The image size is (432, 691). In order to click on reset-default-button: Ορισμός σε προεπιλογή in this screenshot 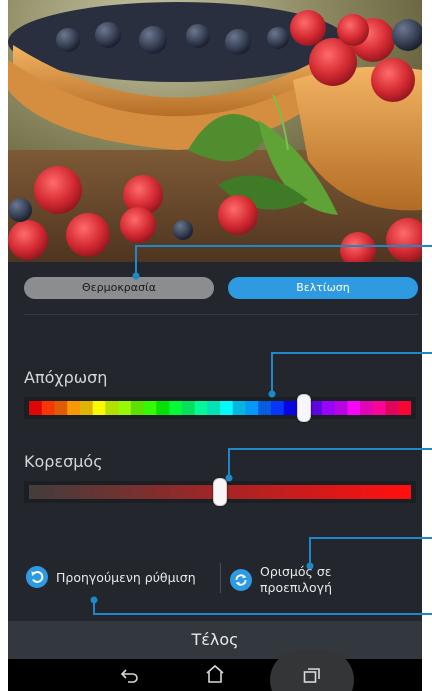, I will do `click(281, 580)`.